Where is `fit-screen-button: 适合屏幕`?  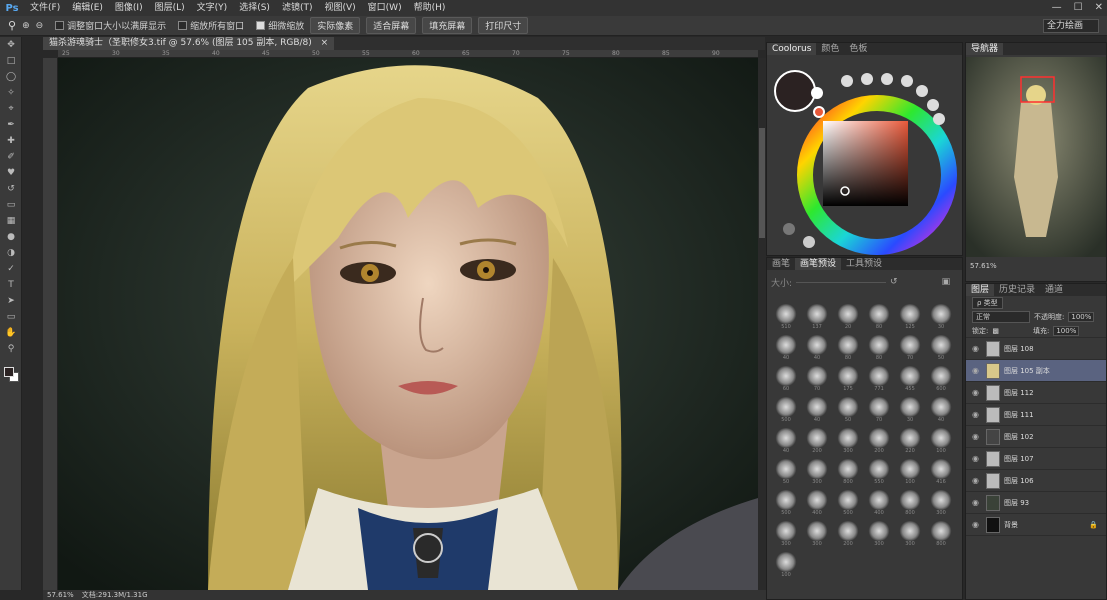 fit-screen-button: 适合屏幕 is located at coordinates (391, 25).